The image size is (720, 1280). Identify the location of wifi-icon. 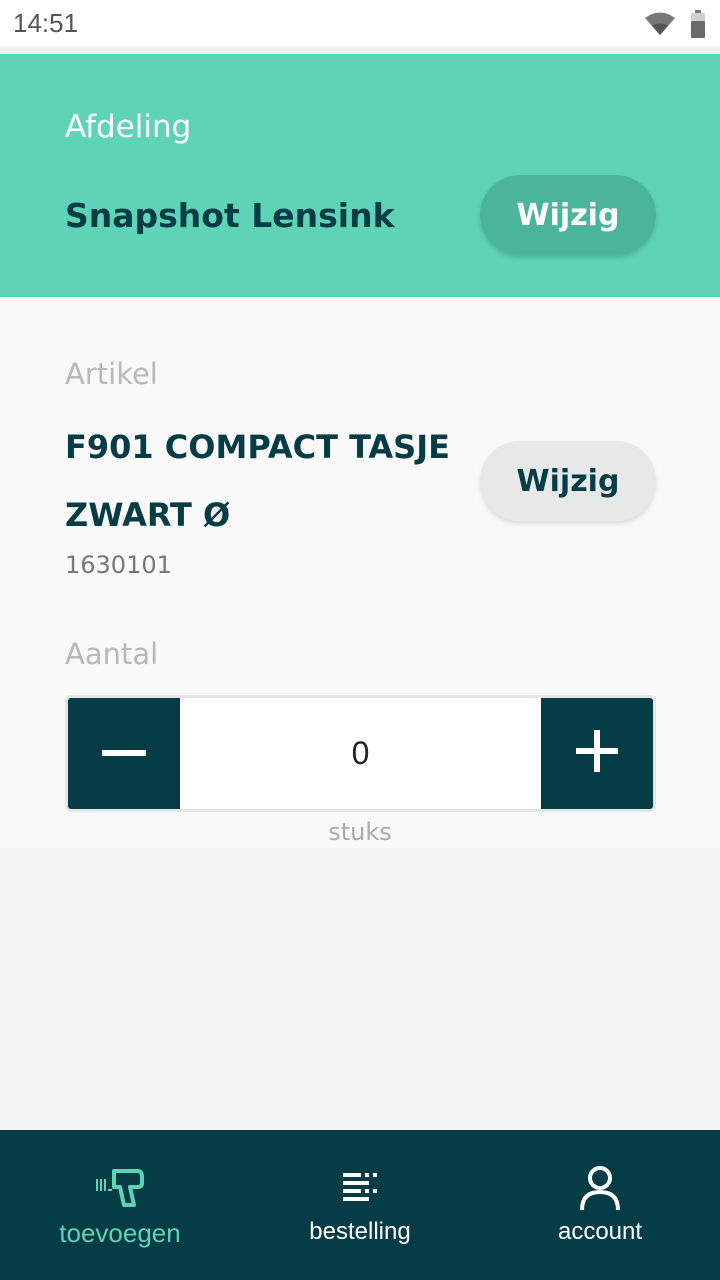
(660, 26).